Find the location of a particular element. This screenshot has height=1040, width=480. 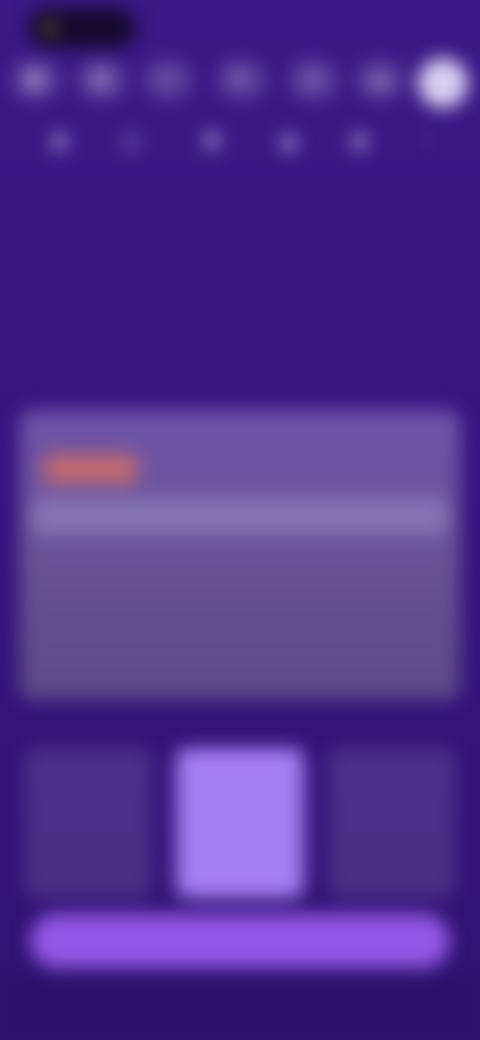

chart-icon: ▤ is located at coordinates (101, 78).